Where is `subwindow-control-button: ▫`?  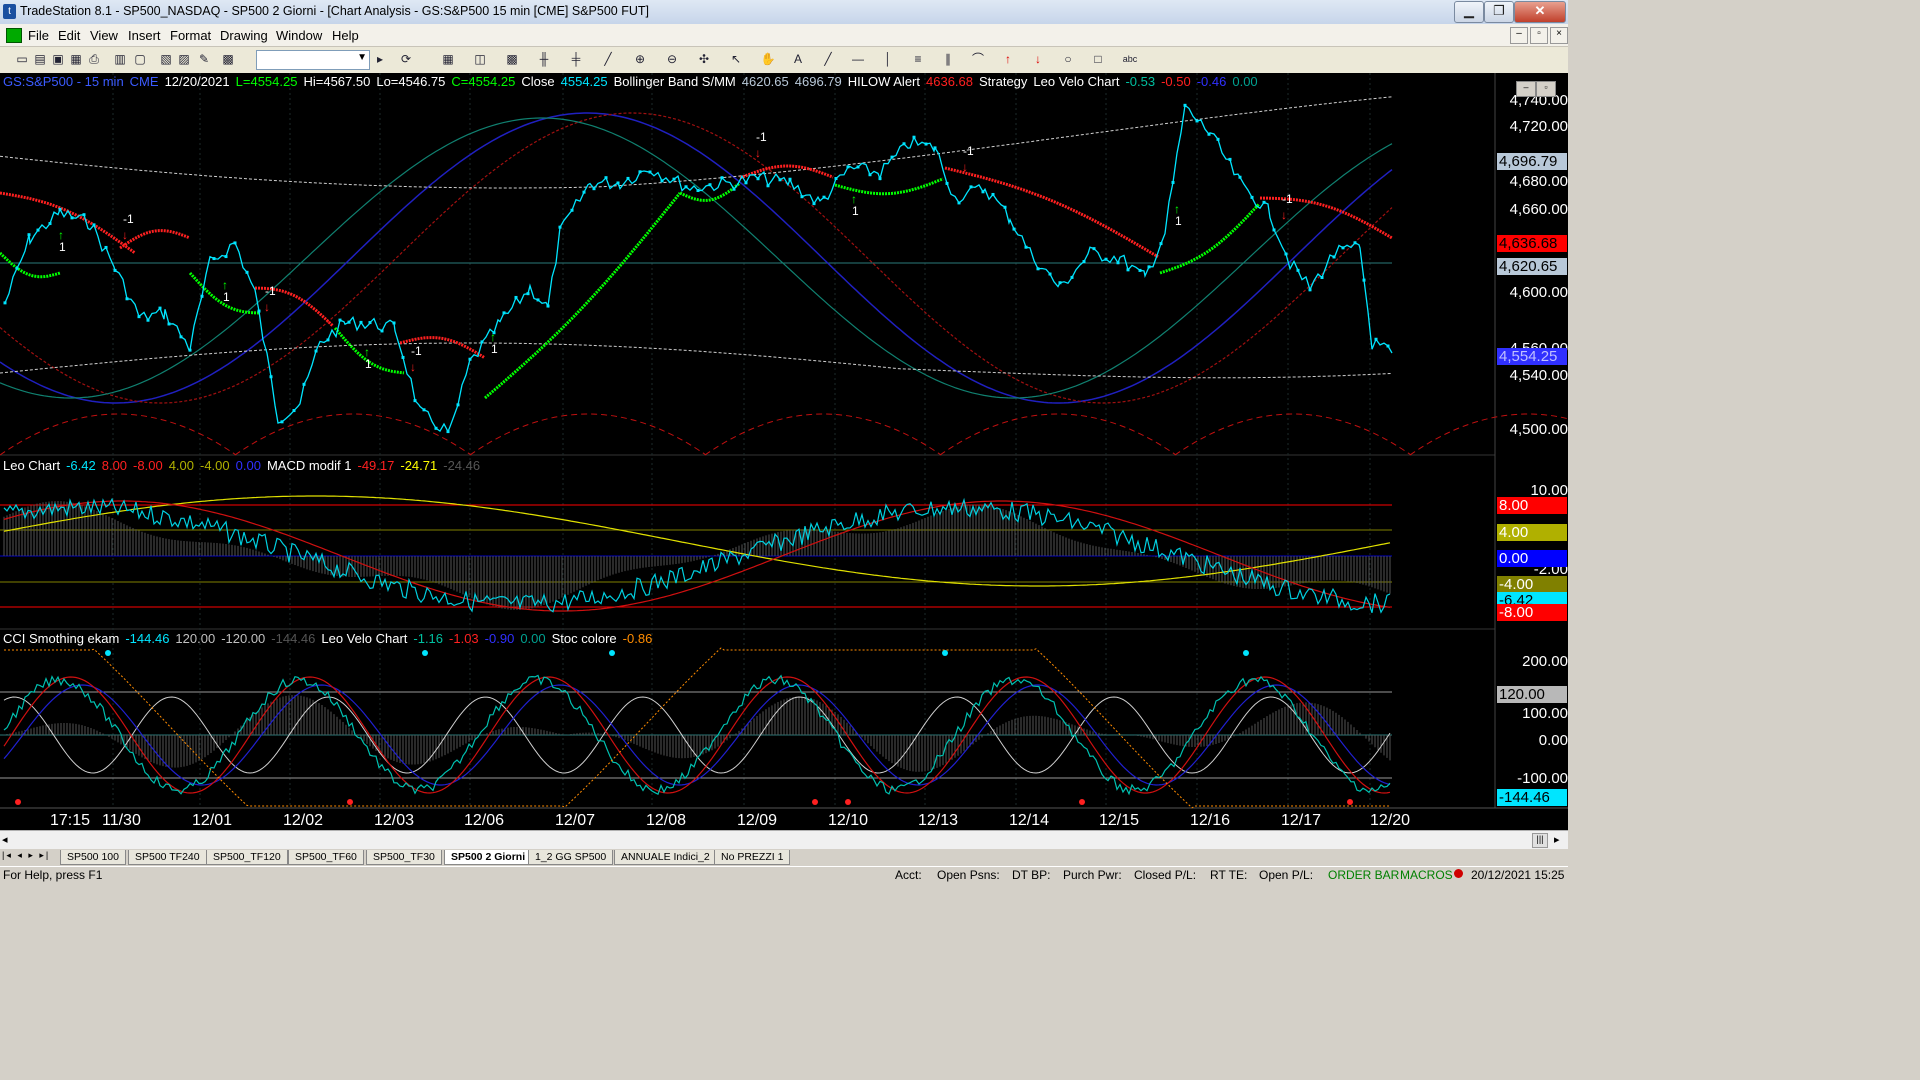 subwindow-control-button: ▫ is located at coordinates (1546, 89).